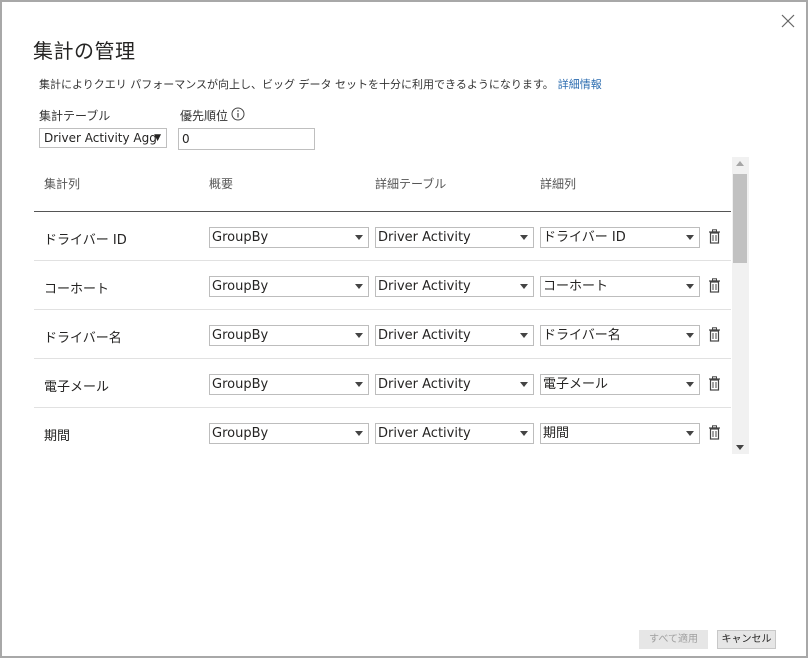 Image resolution: width=808 pixels, height=658 pixels. I want to click on caret-down-icon: ▼, so click(157, 138).